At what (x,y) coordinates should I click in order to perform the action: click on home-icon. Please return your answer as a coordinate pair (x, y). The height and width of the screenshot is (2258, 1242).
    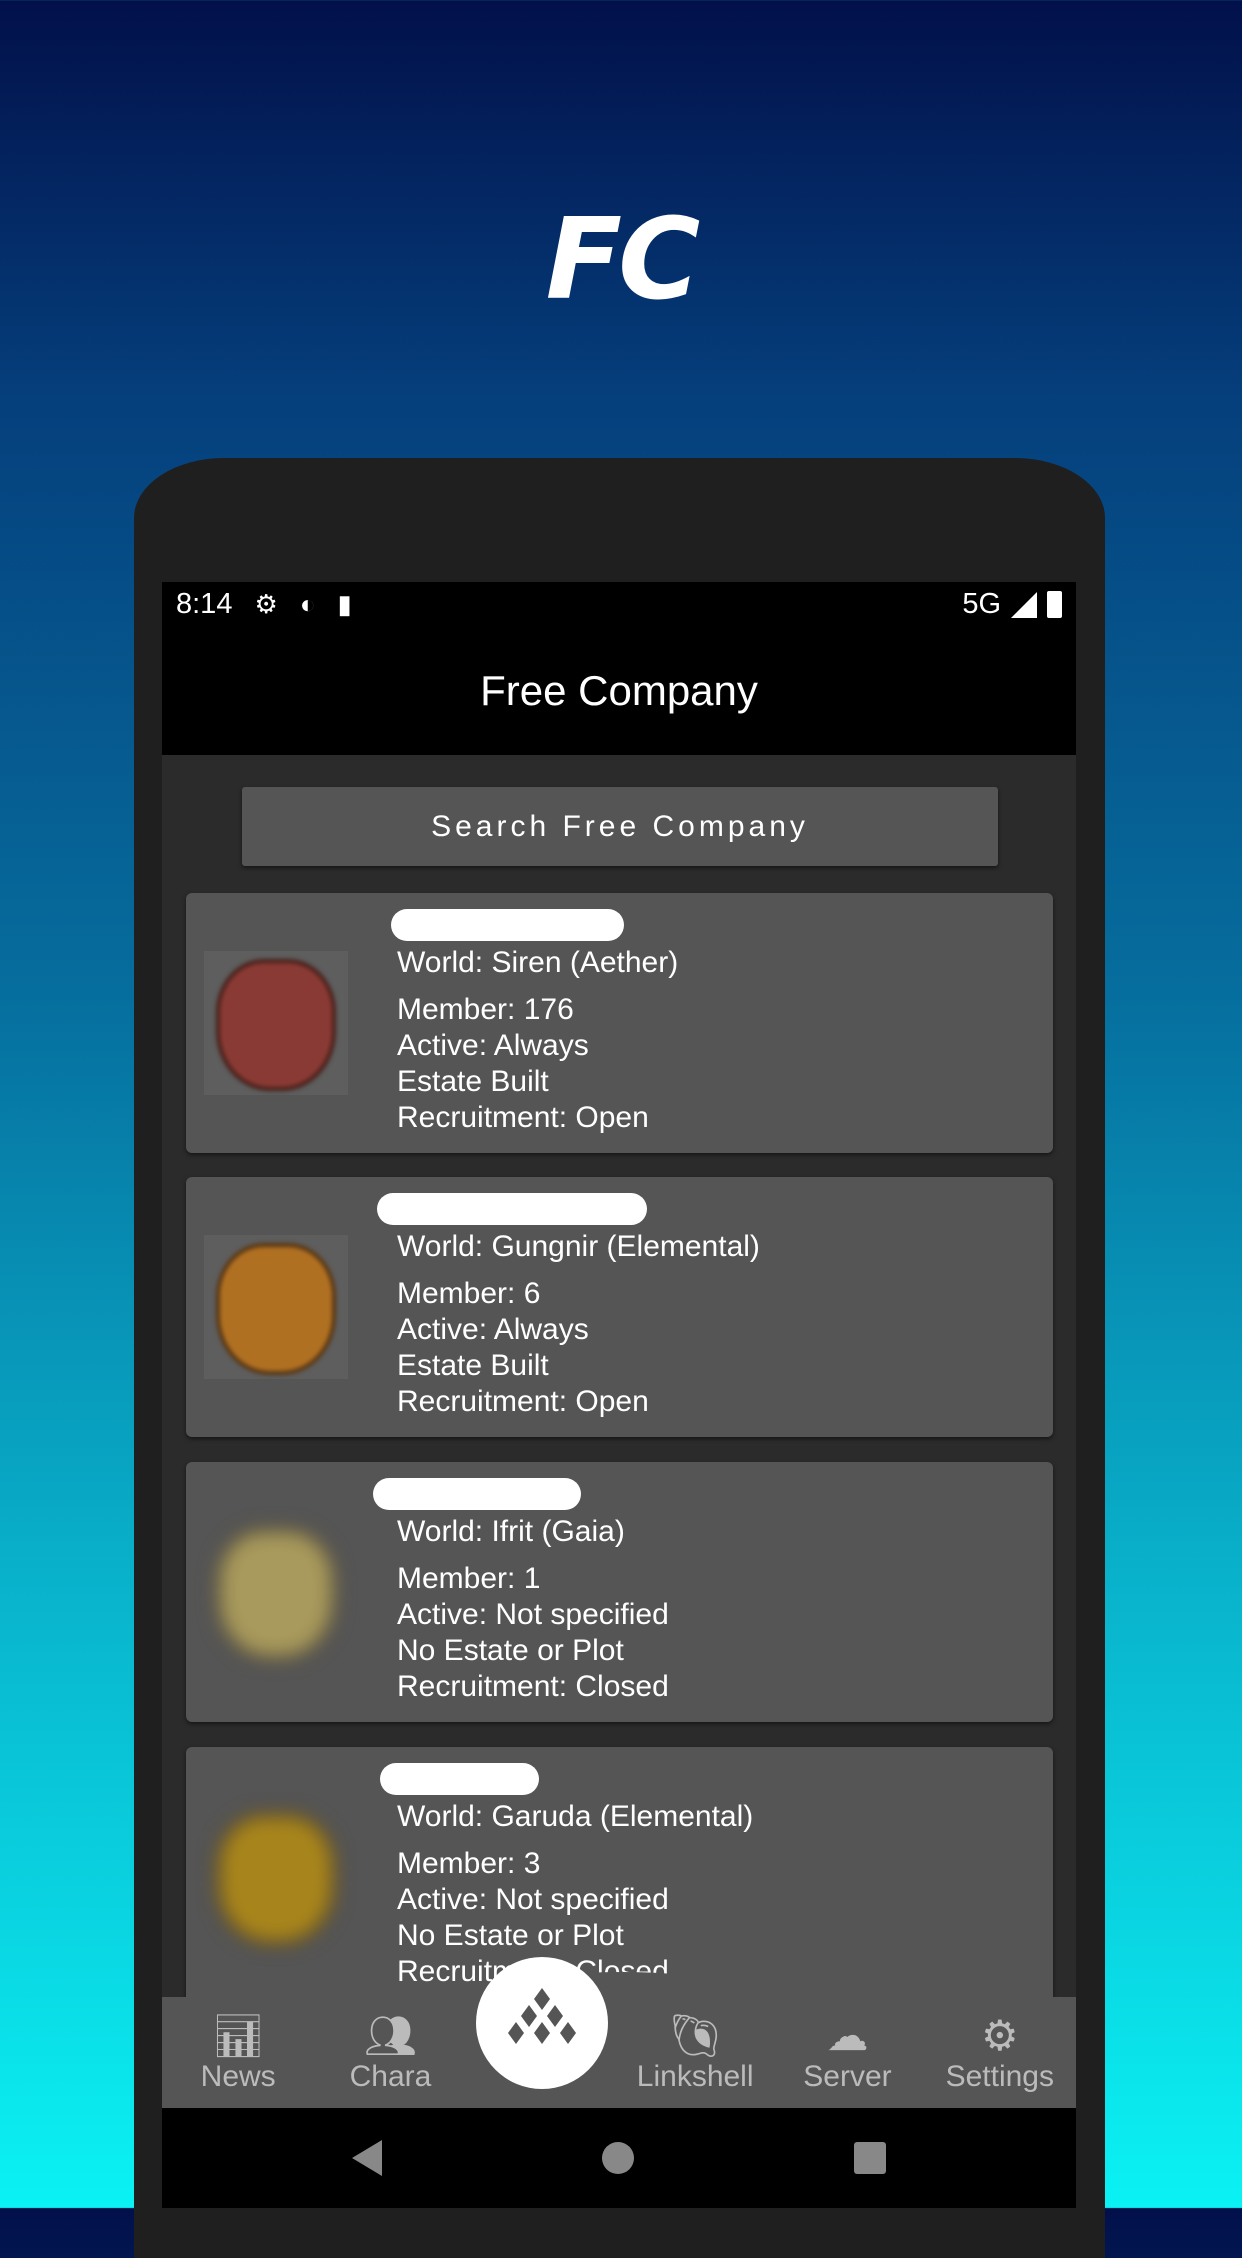
    Looking at the image, I should click on (618, 2158).